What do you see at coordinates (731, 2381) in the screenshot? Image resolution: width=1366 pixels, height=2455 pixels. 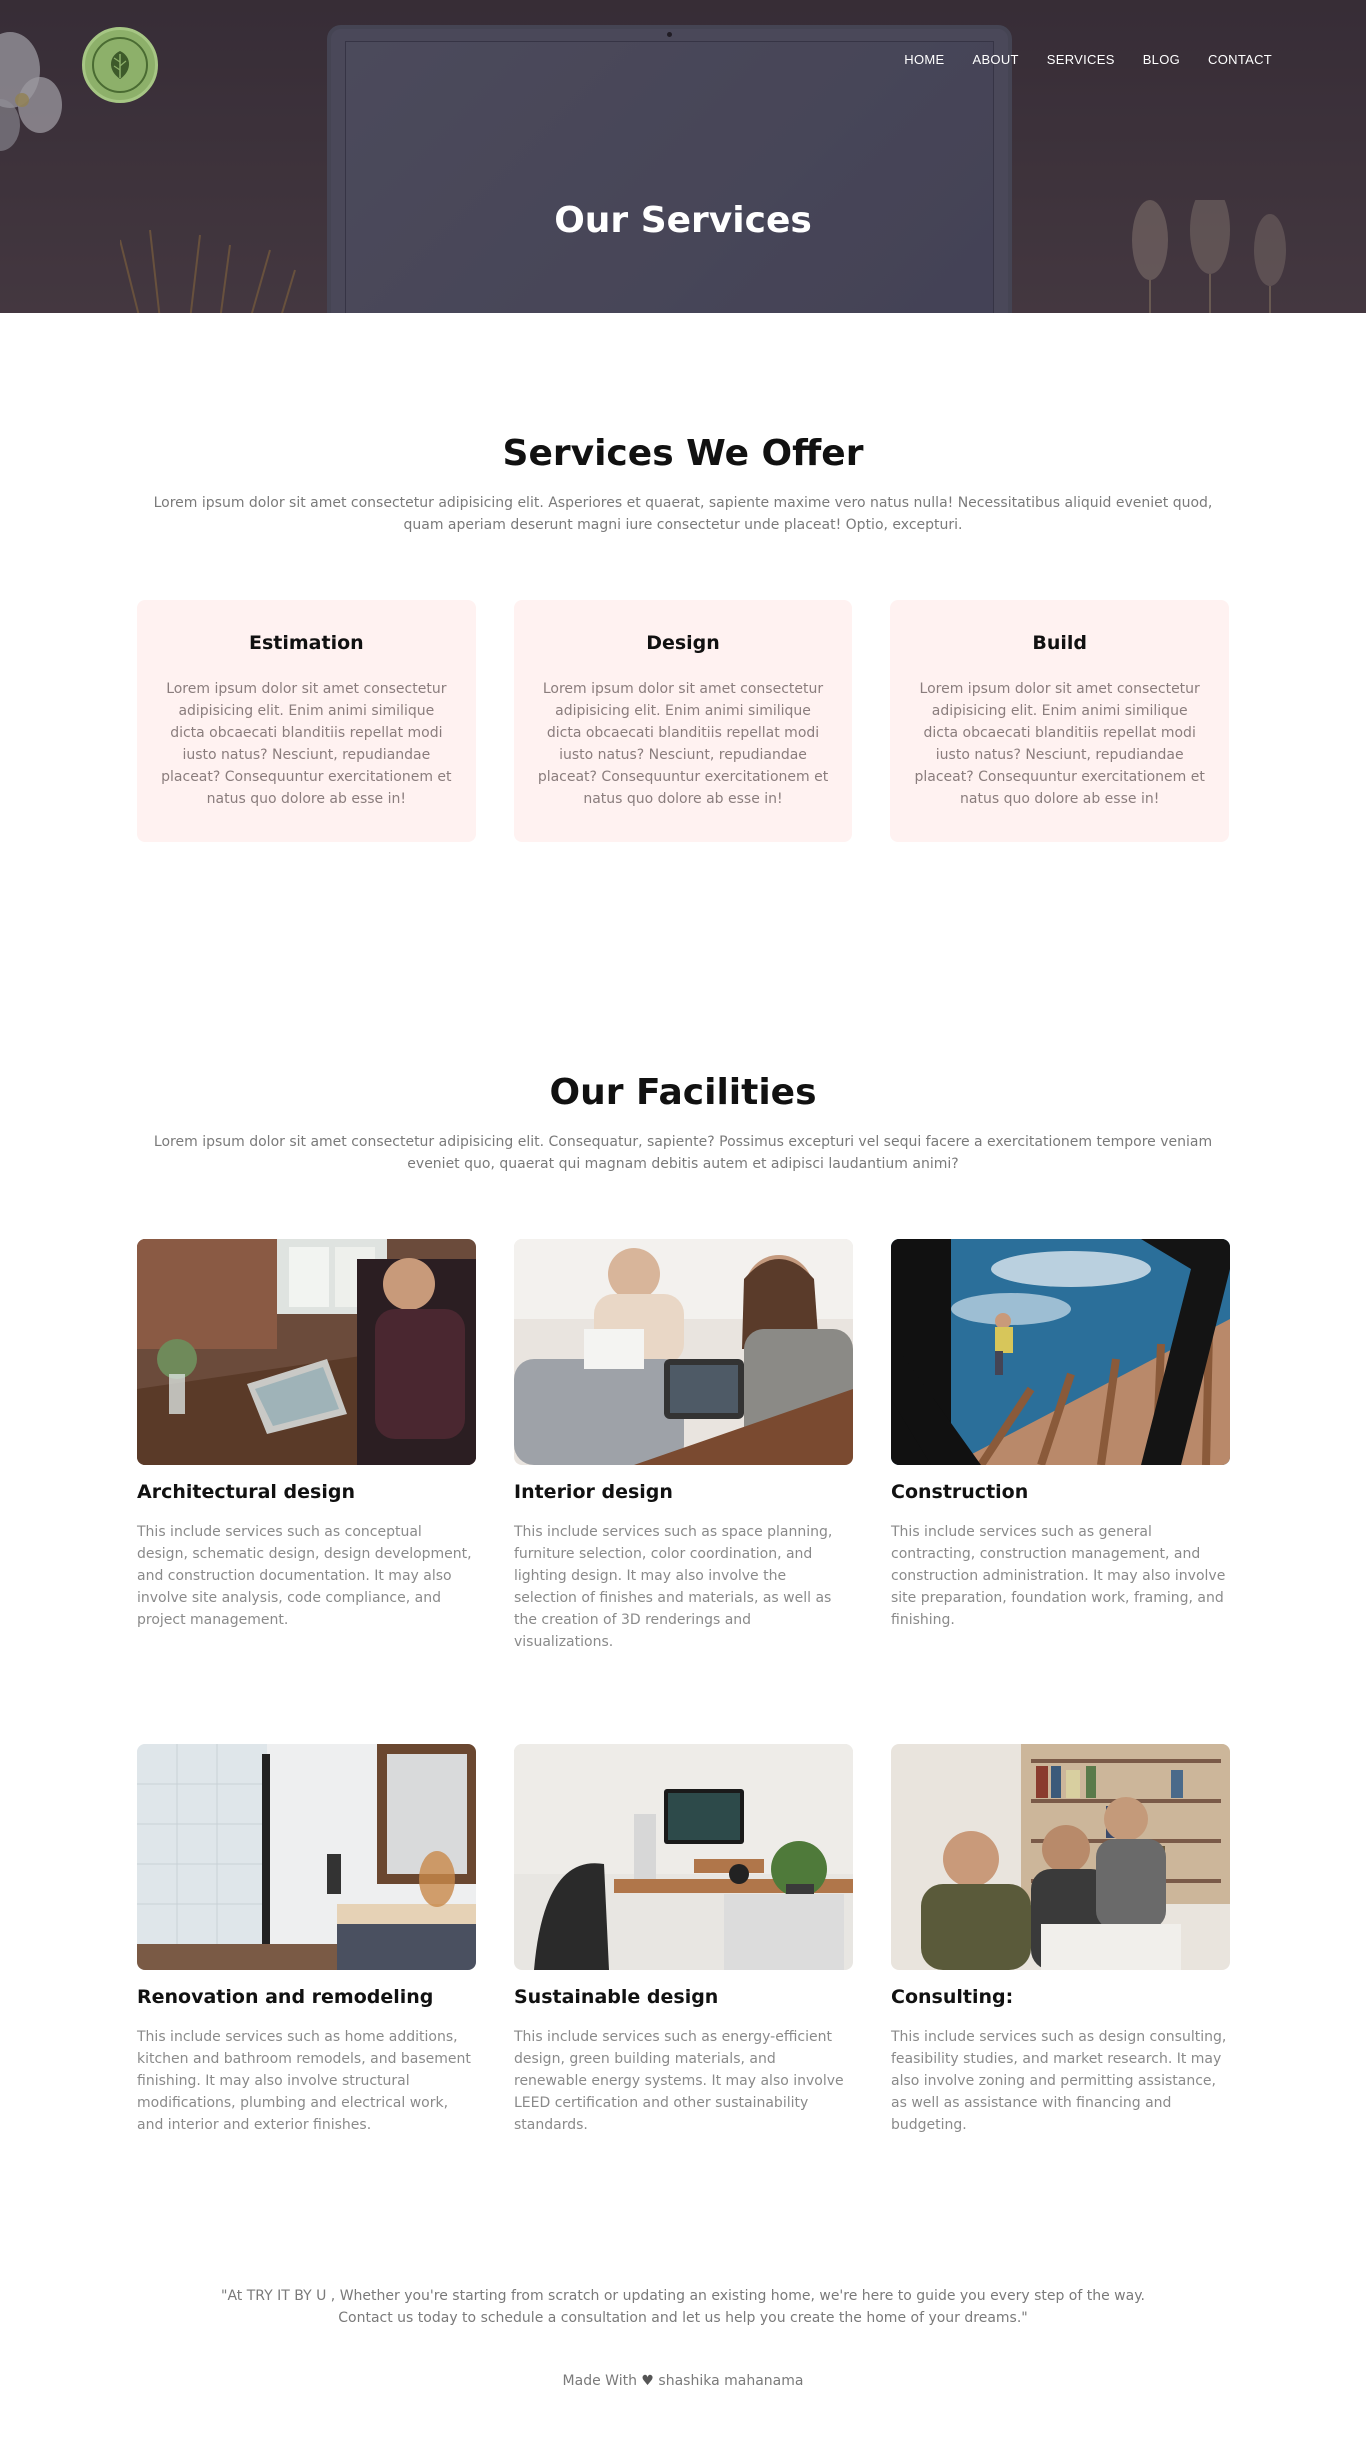 I see `author-name: shashika mahanama` at bounding box center [731, 2381].